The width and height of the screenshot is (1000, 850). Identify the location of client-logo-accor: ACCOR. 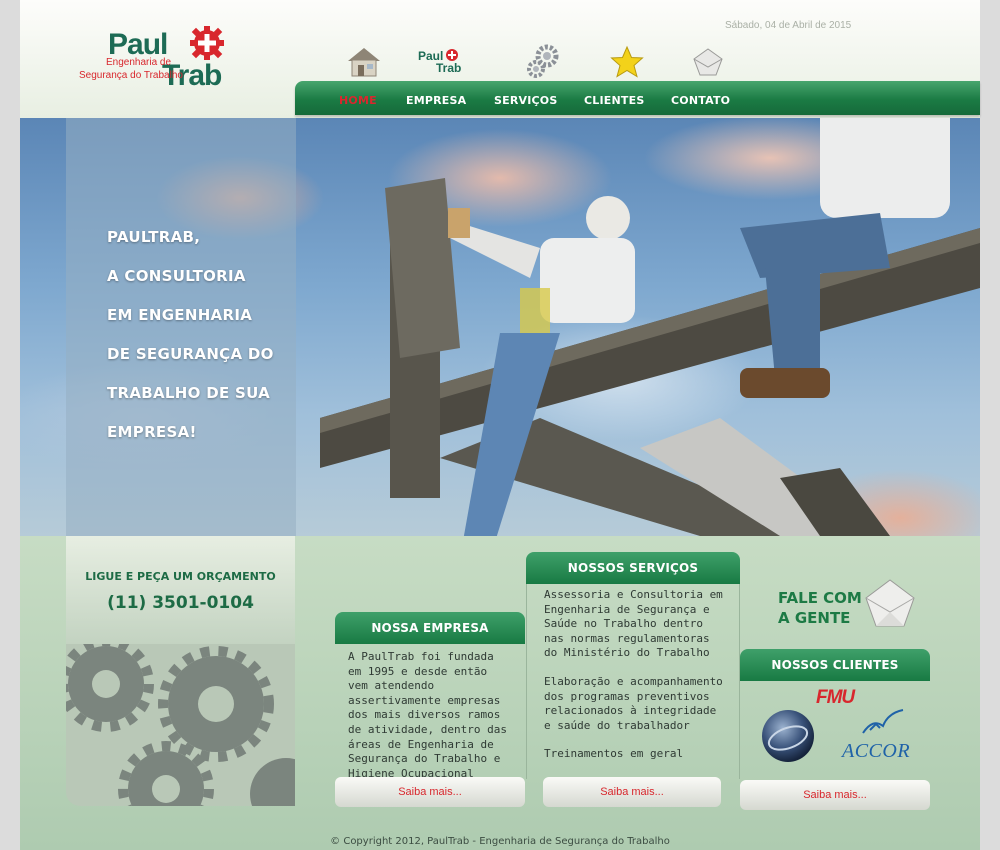
(876, 751).